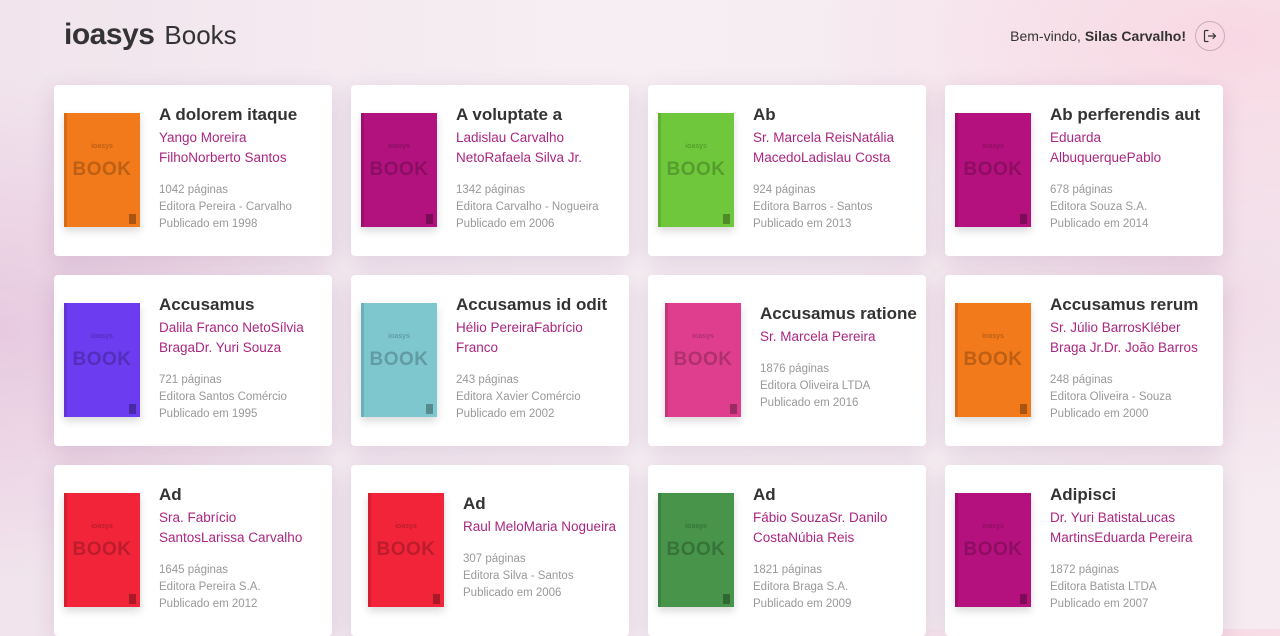  What do you see at coordinates (809, 403) in the screenshot?
I see `book-published: Publicado em 2016` at bounding box center [809, 403].